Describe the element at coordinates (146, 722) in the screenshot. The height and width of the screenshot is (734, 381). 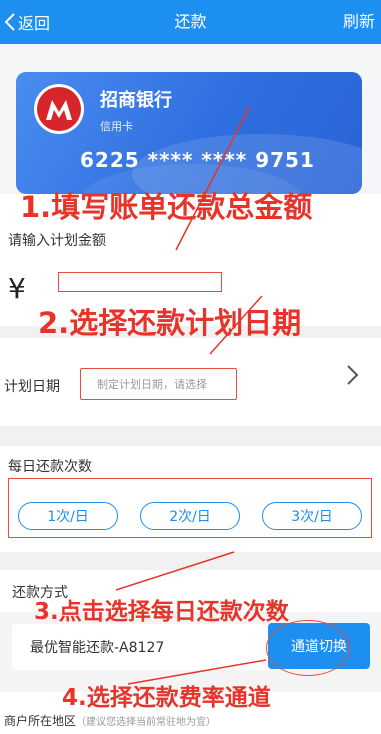
I see `region-hint: （建议您选择当前常驻地为宜）` at that location.